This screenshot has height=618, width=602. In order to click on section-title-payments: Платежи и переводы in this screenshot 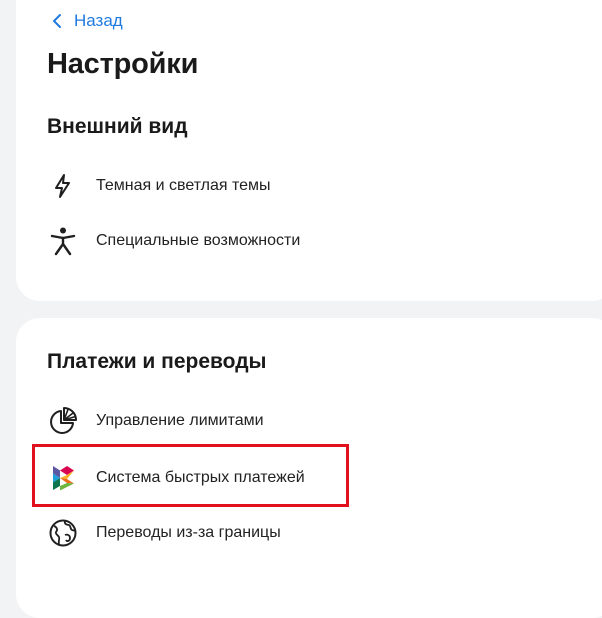, I will do `click(157, 361)`.